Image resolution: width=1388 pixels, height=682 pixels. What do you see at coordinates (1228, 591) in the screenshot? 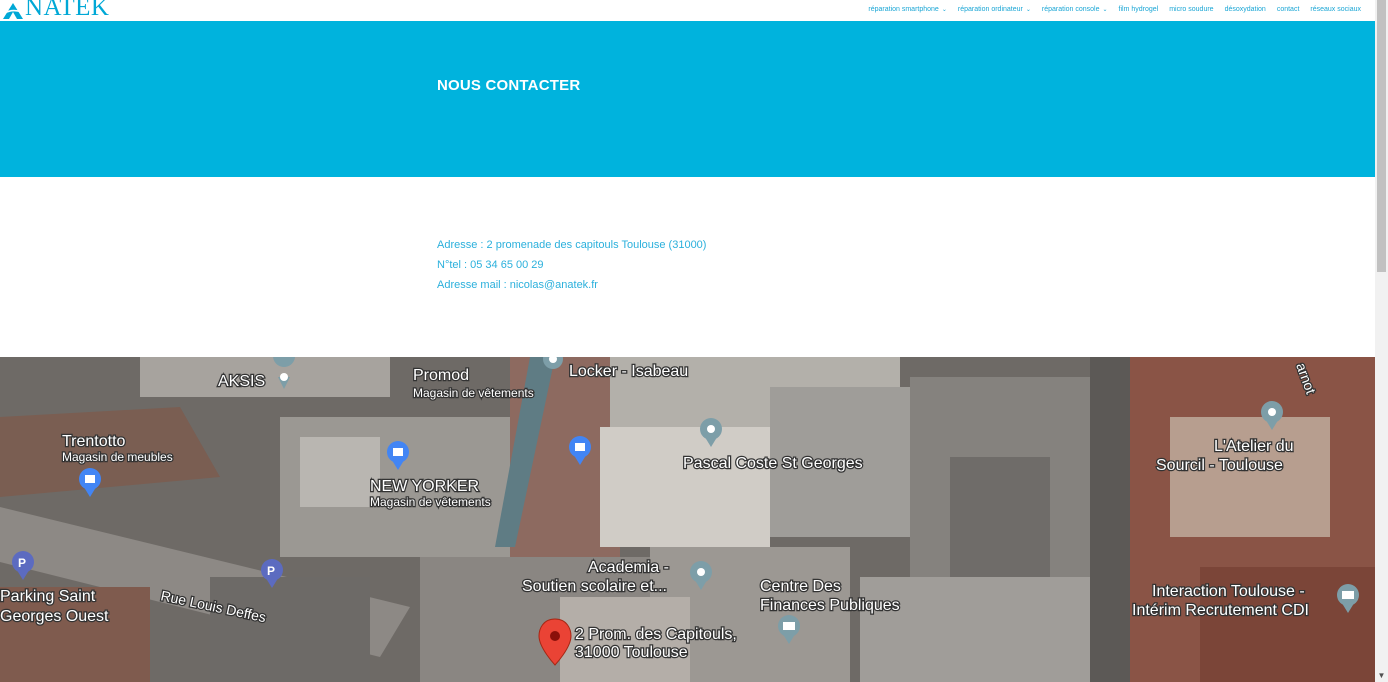
I see `map-label-interaction-1: Interaction Toulouse -` at bounding box center [1228, 591].